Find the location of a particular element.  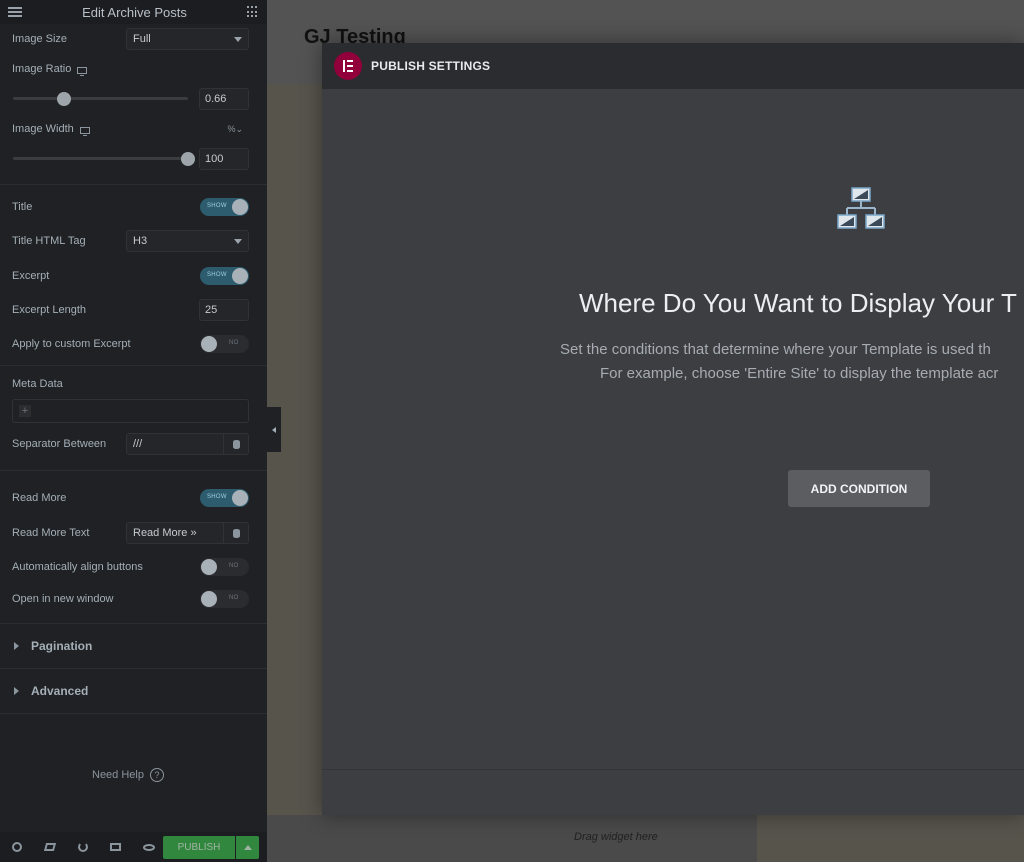

excerpt-row: Excerpt SHOW is located at coordinates (133, 276).